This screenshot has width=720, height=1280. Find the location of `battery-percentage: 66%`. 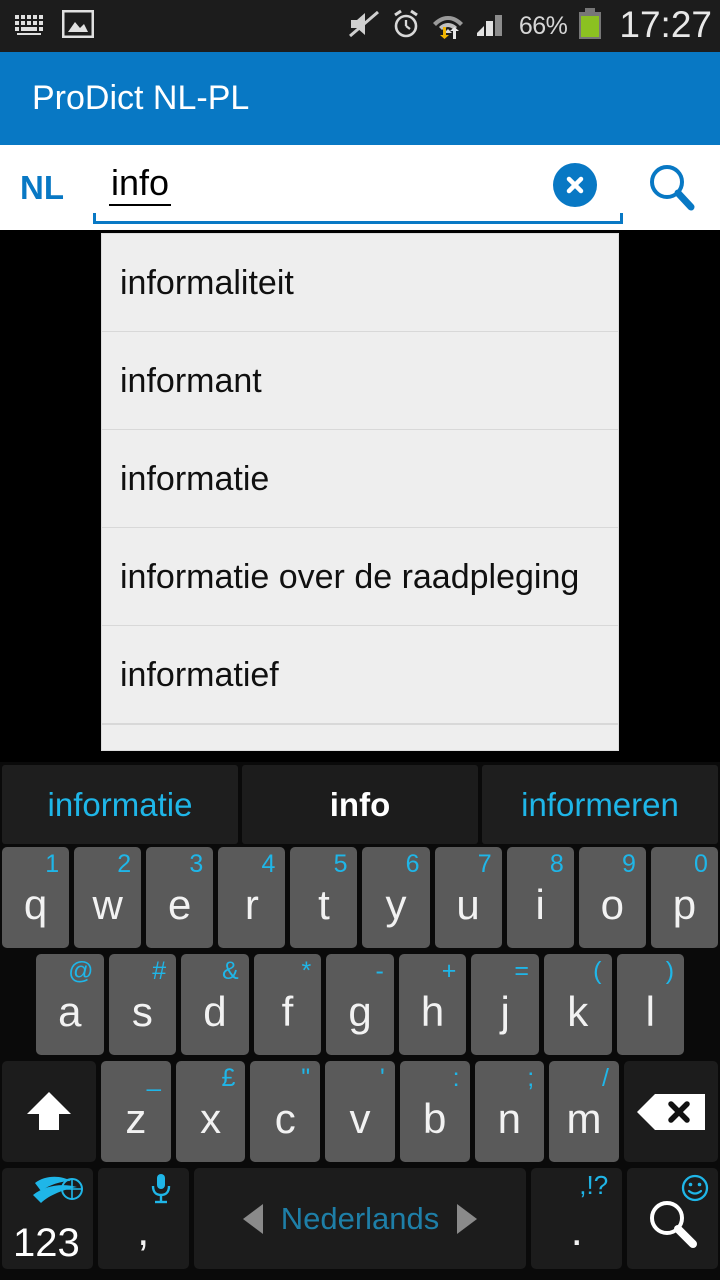

battery-percentage: 66% is located at coordinates (543, 25).